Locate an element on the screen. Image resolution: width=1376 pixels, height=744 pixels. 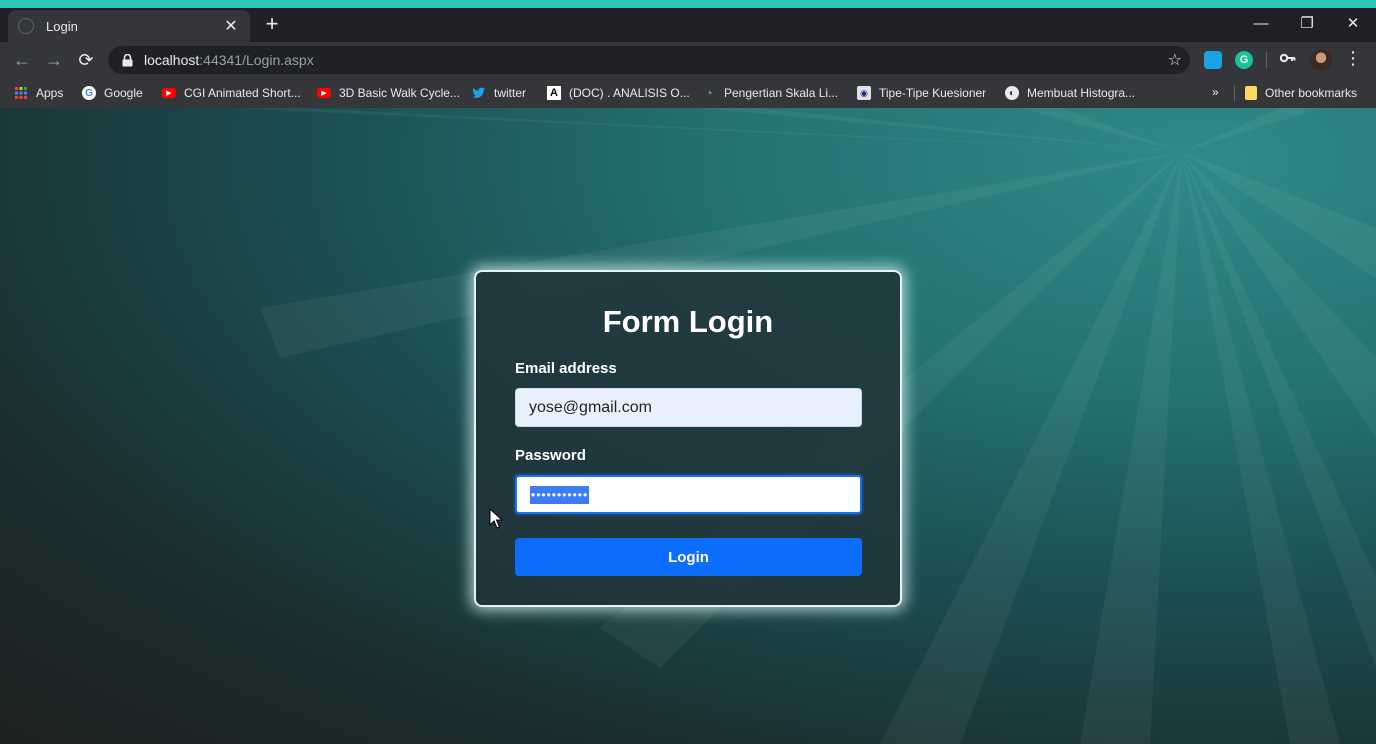
bookmark-tipe-kuesioner: ◉ Tipe-Tipe Kuesioner is located at coordinates (921, 93).